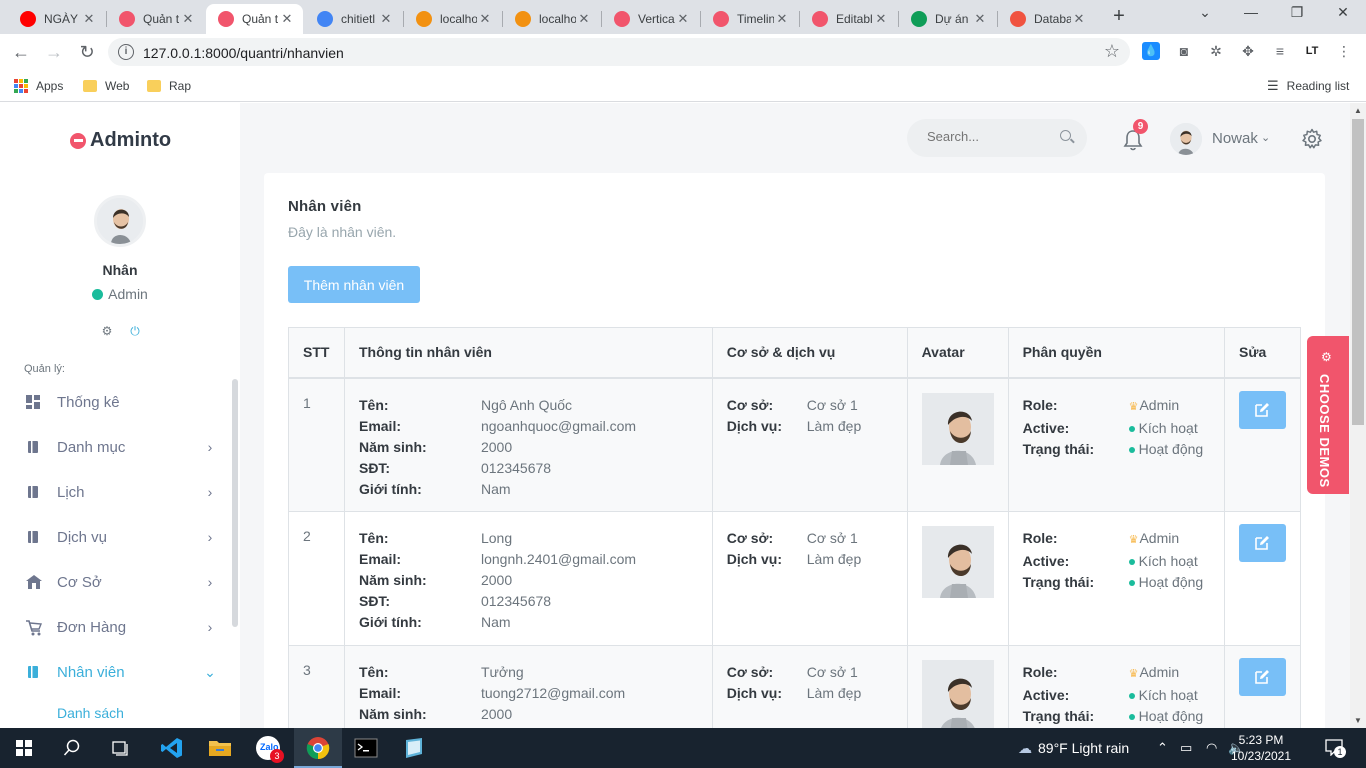 Image resolution: width=1366 pixels, height=768 pixels. I want to click on column-header: Cơ sở & dịch vụ, so click(809, 353).